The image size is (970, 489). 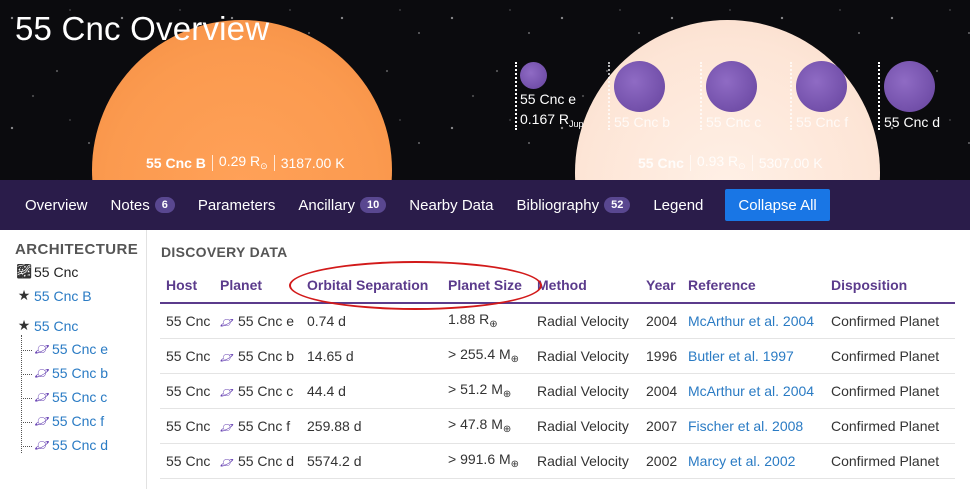 I want to click on cell-planet-size: > 255.4 M⊕, so click(x=486, y=356).